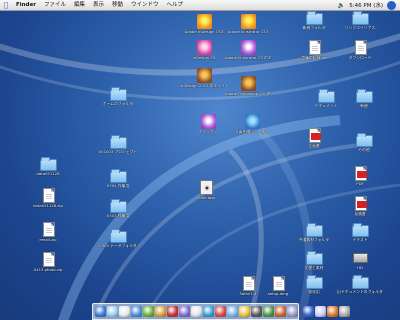 Image resolution: width=400 pixels, height=320 pixels. What do you see at coordinates (326, 98) in the screenshot?
I see `desktop-icon-folder-right1: ドキュメント` at bounding box center [326, 98].